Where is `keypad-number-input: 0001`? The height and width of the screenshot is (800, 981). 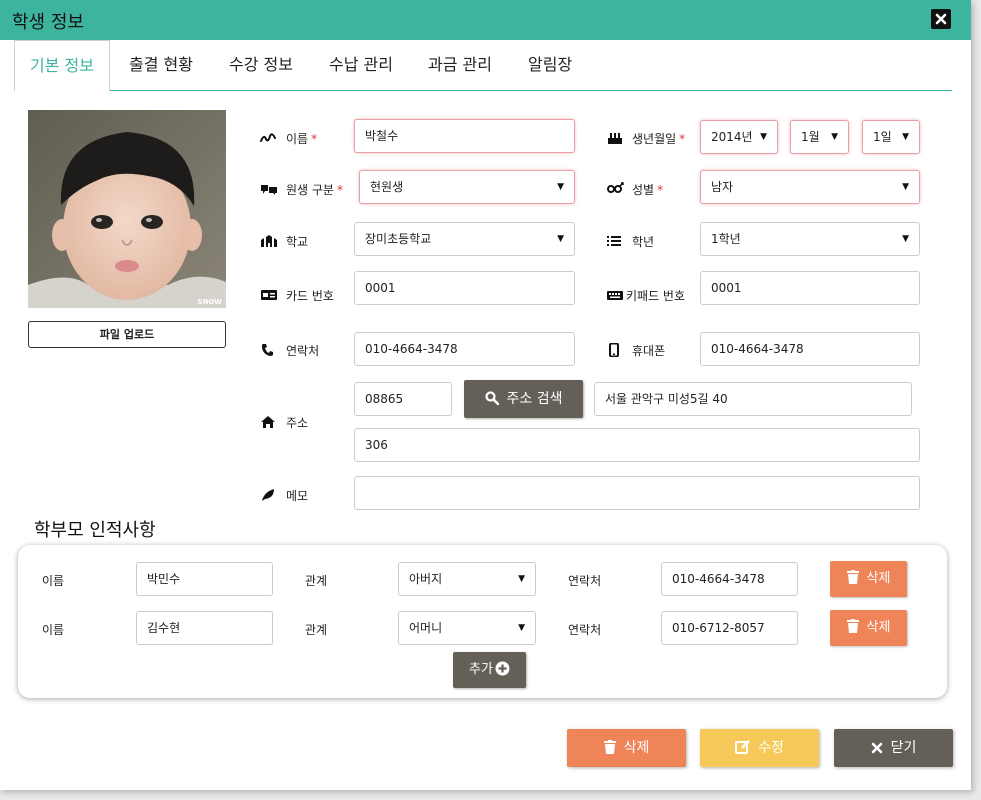 keypad-number-input: 0001 is located at coordinates (810, 288).